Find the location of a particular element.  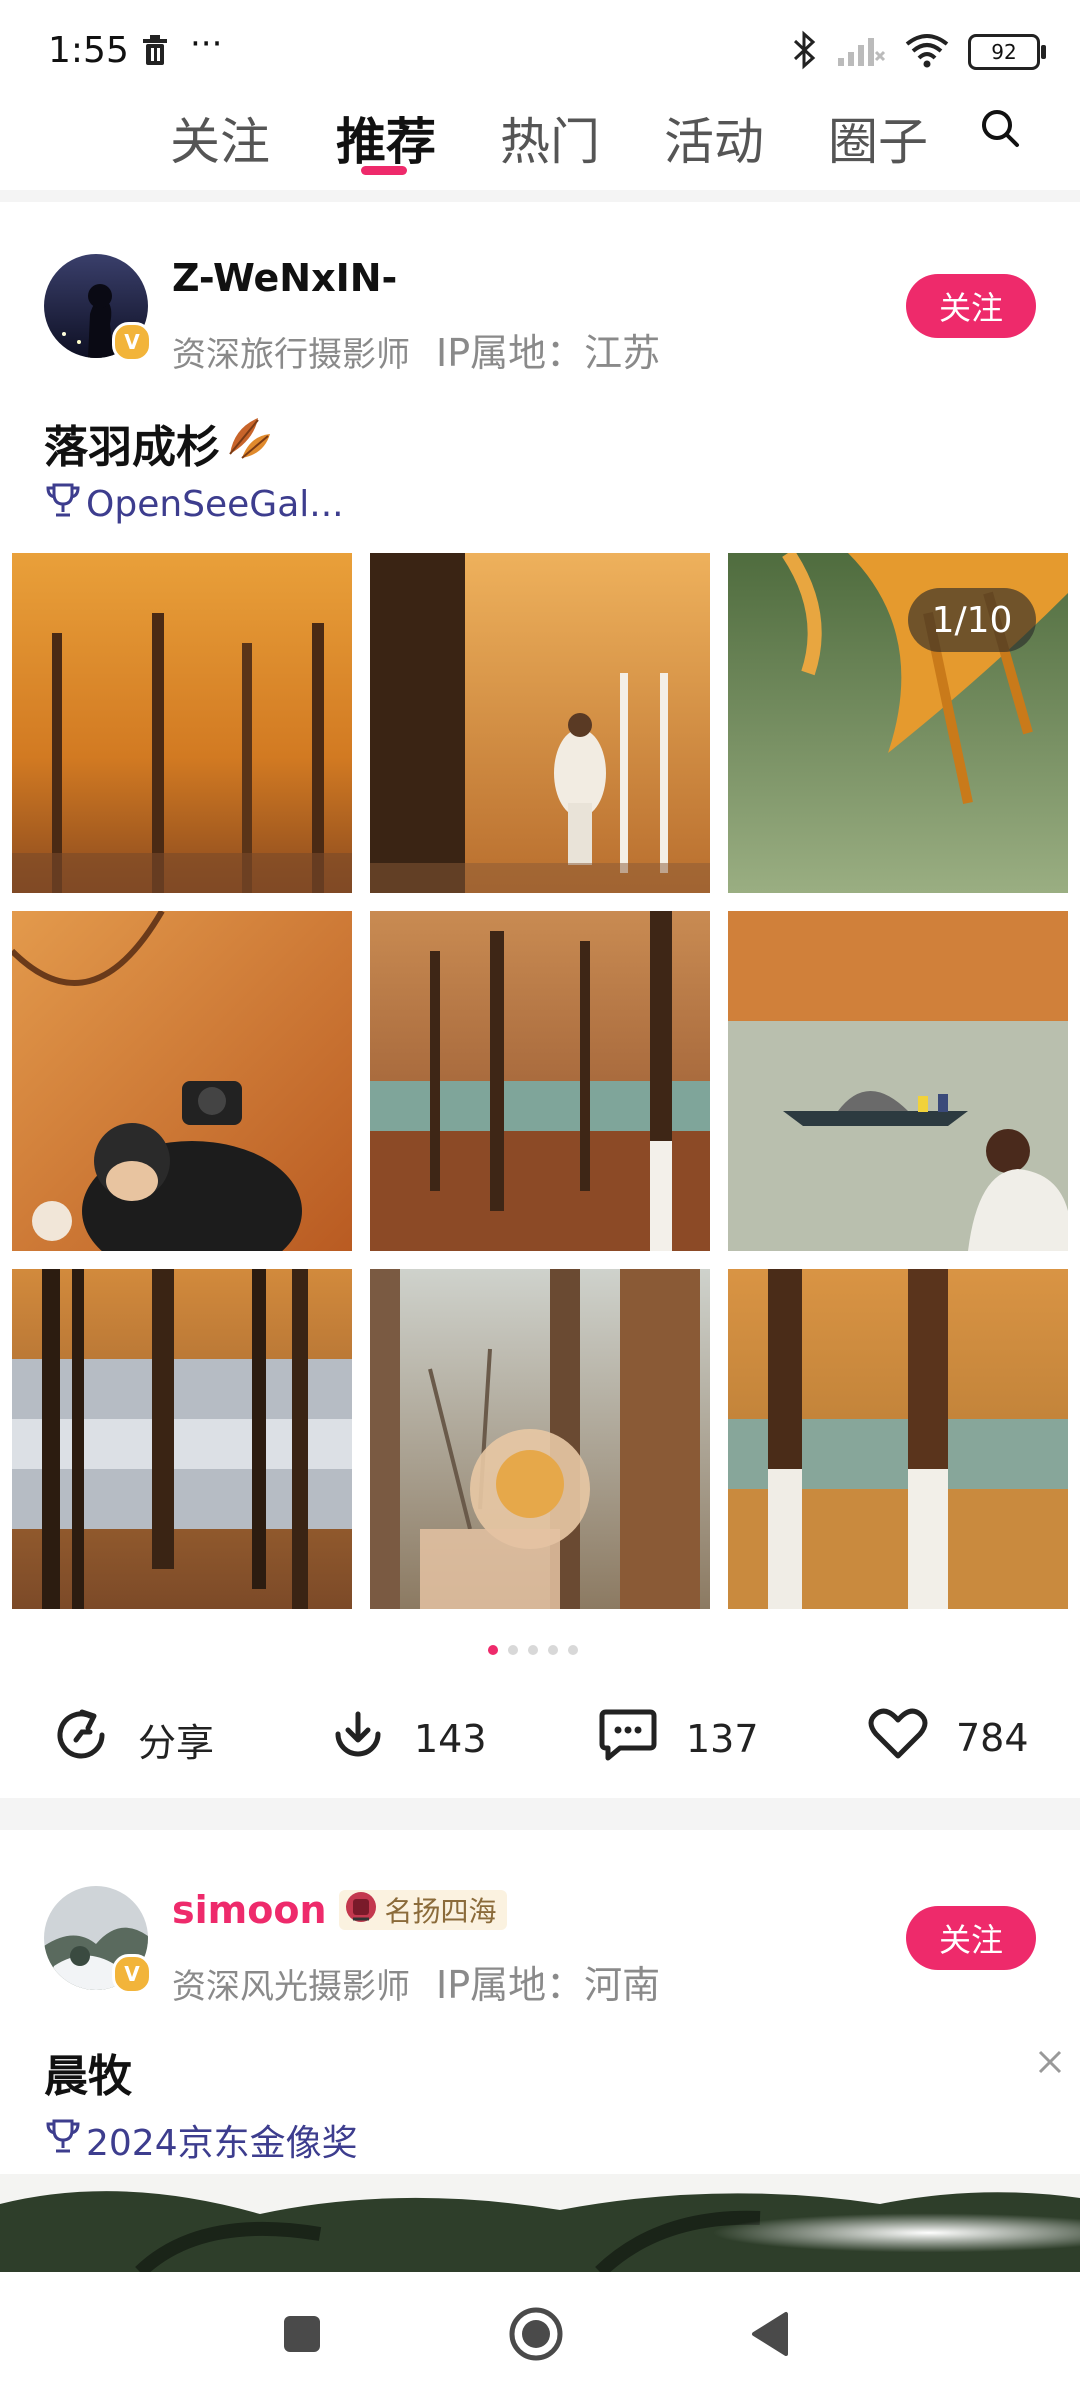

post2-award: 2024京东金像奖 is located at coordinates (222, 2143).